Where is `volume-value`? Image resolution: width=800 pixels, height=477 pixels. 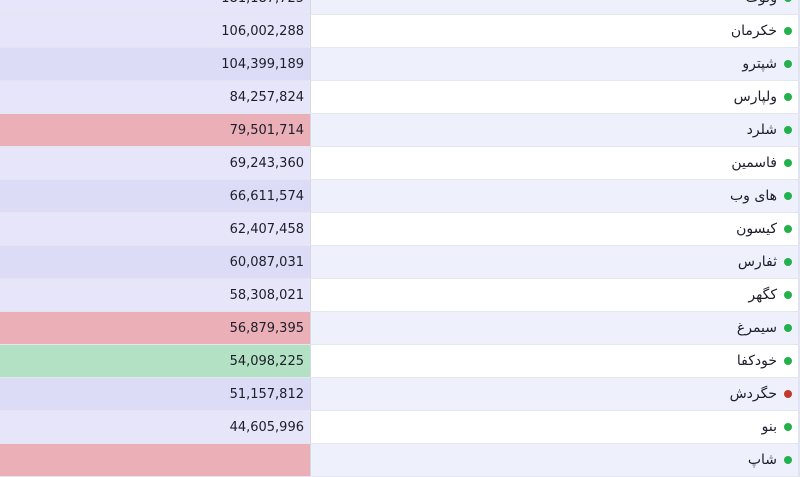
volume-value is located at coordinates (155, 460).